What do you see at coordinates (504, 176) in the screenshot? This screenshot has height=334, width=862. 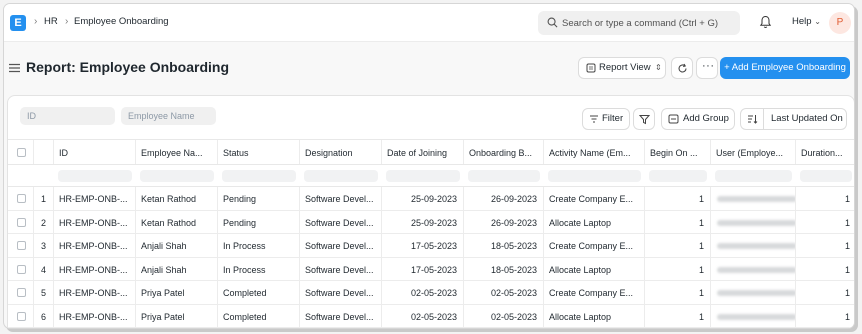 I see `onboarding-column-filter` at bounding box center [504, 176].